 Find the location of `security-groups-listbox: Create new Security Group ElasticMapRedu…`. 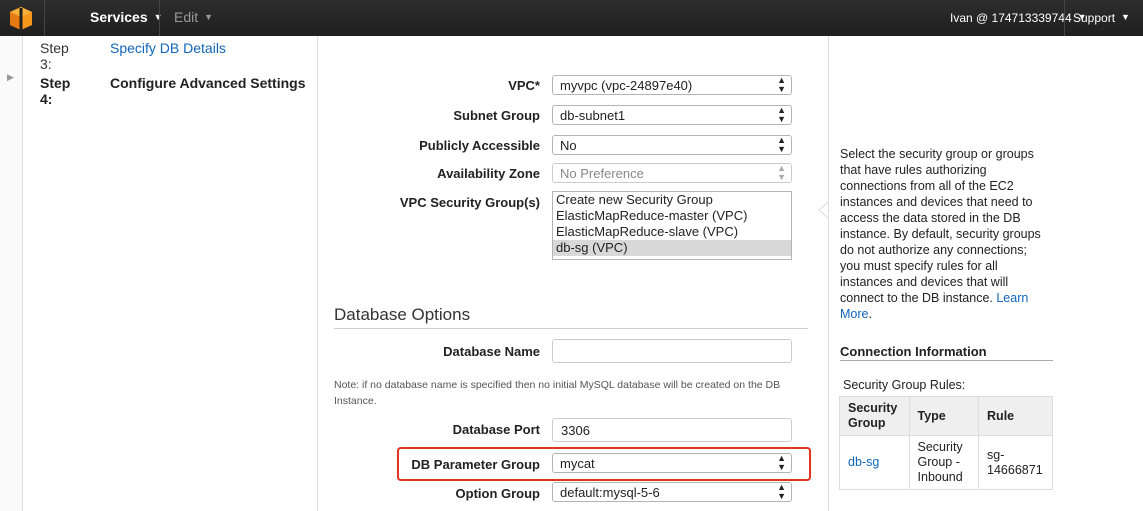

security-groups-listbox: Create new Security Group ElasticMapRedu… is located at coordinates (672, 225).